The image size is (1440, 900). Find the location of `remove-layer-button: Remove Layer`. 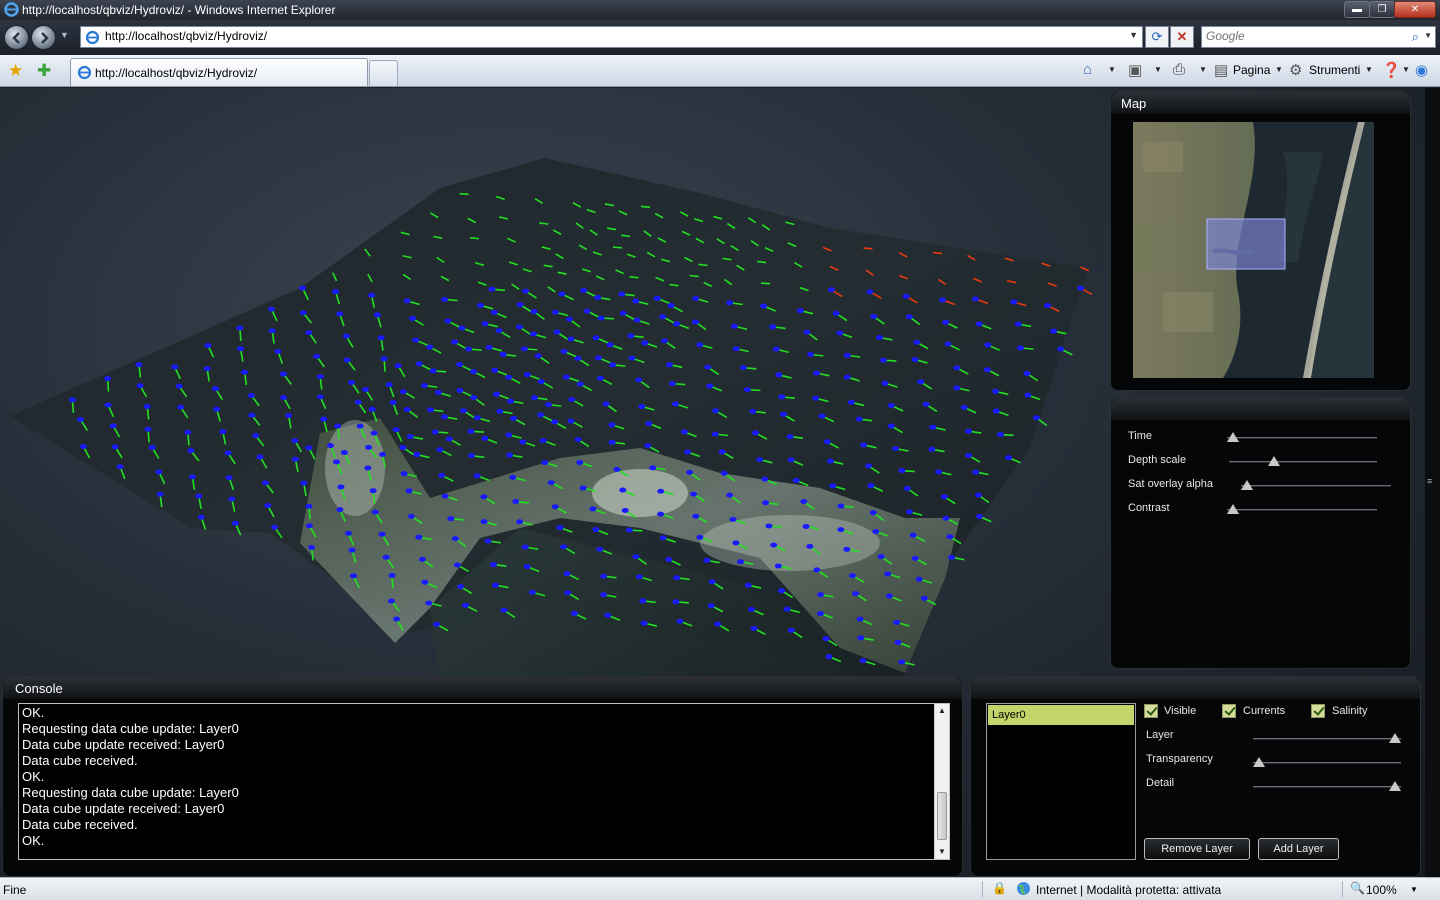

remove-layer-button: Remove Layer is located at coordinates (1197, 849).